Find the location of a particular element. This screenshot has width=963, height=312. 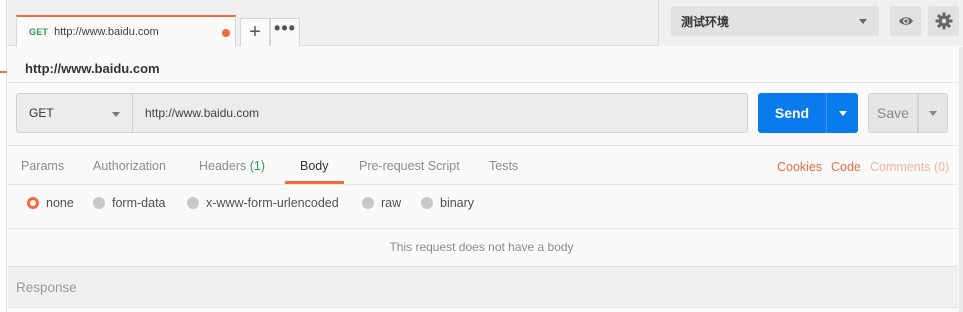

environment-quick-look-button is located at coordinates (905, 21).